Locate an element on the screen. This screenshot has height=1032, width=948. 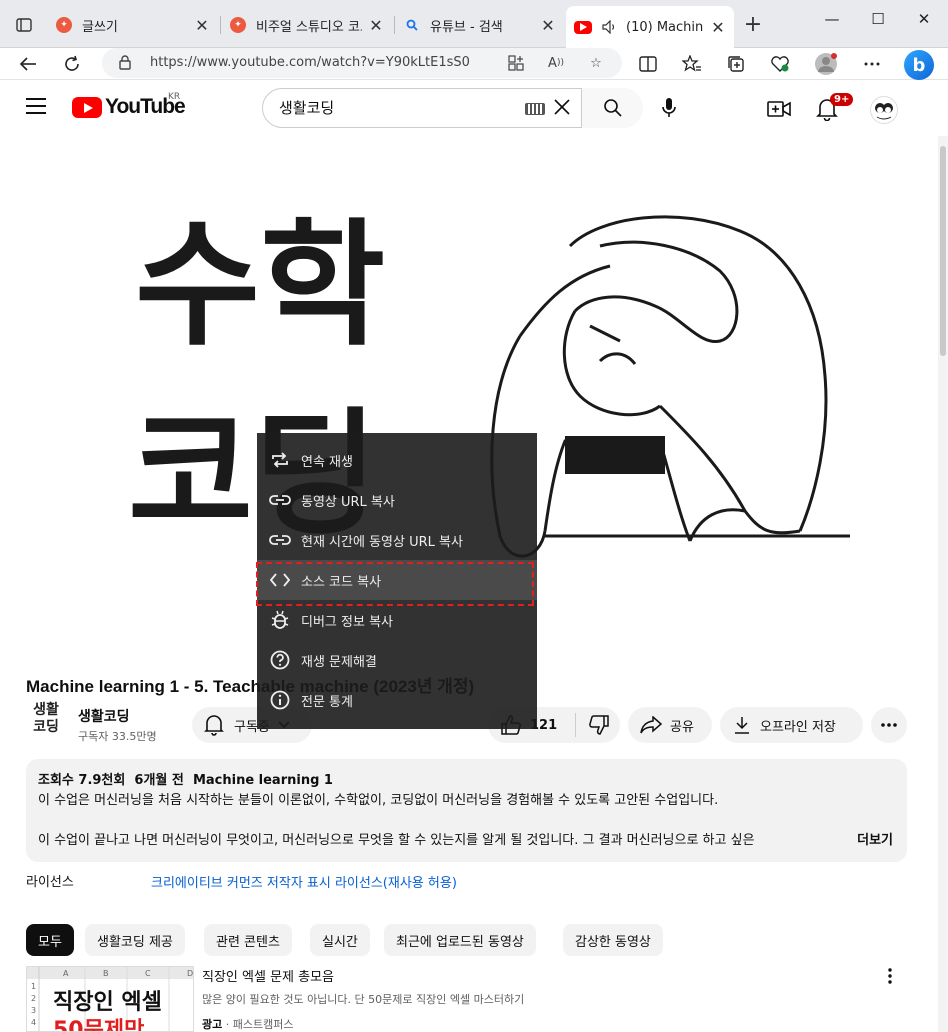
share-button: 공유 is located at coordinates (670, 725).